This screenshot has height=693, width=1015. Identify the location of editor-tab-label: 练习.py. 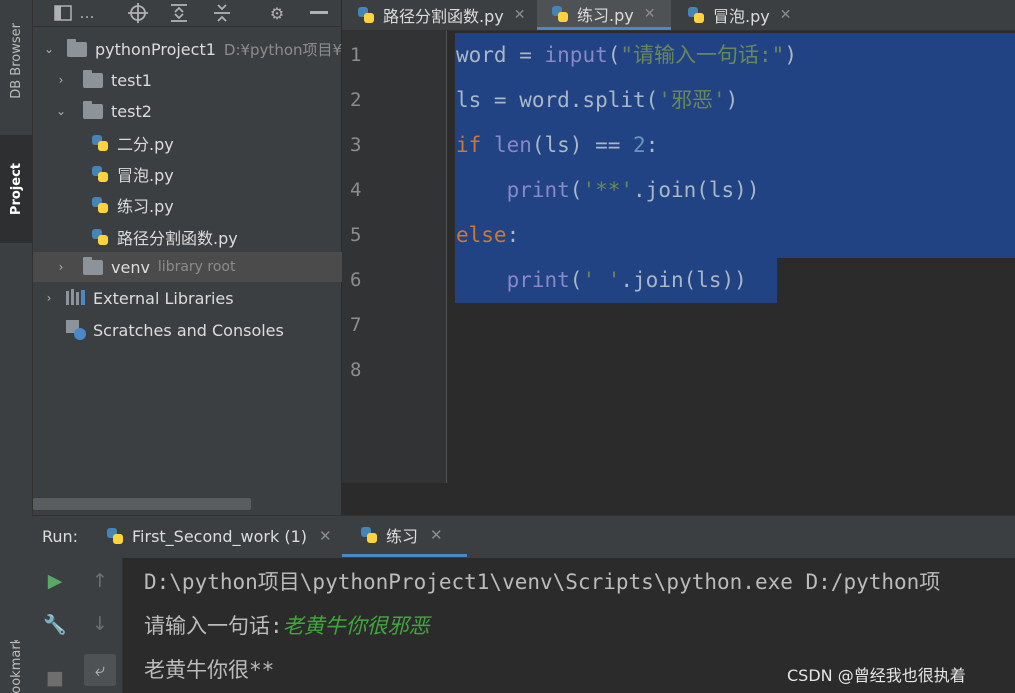
(605, 15).